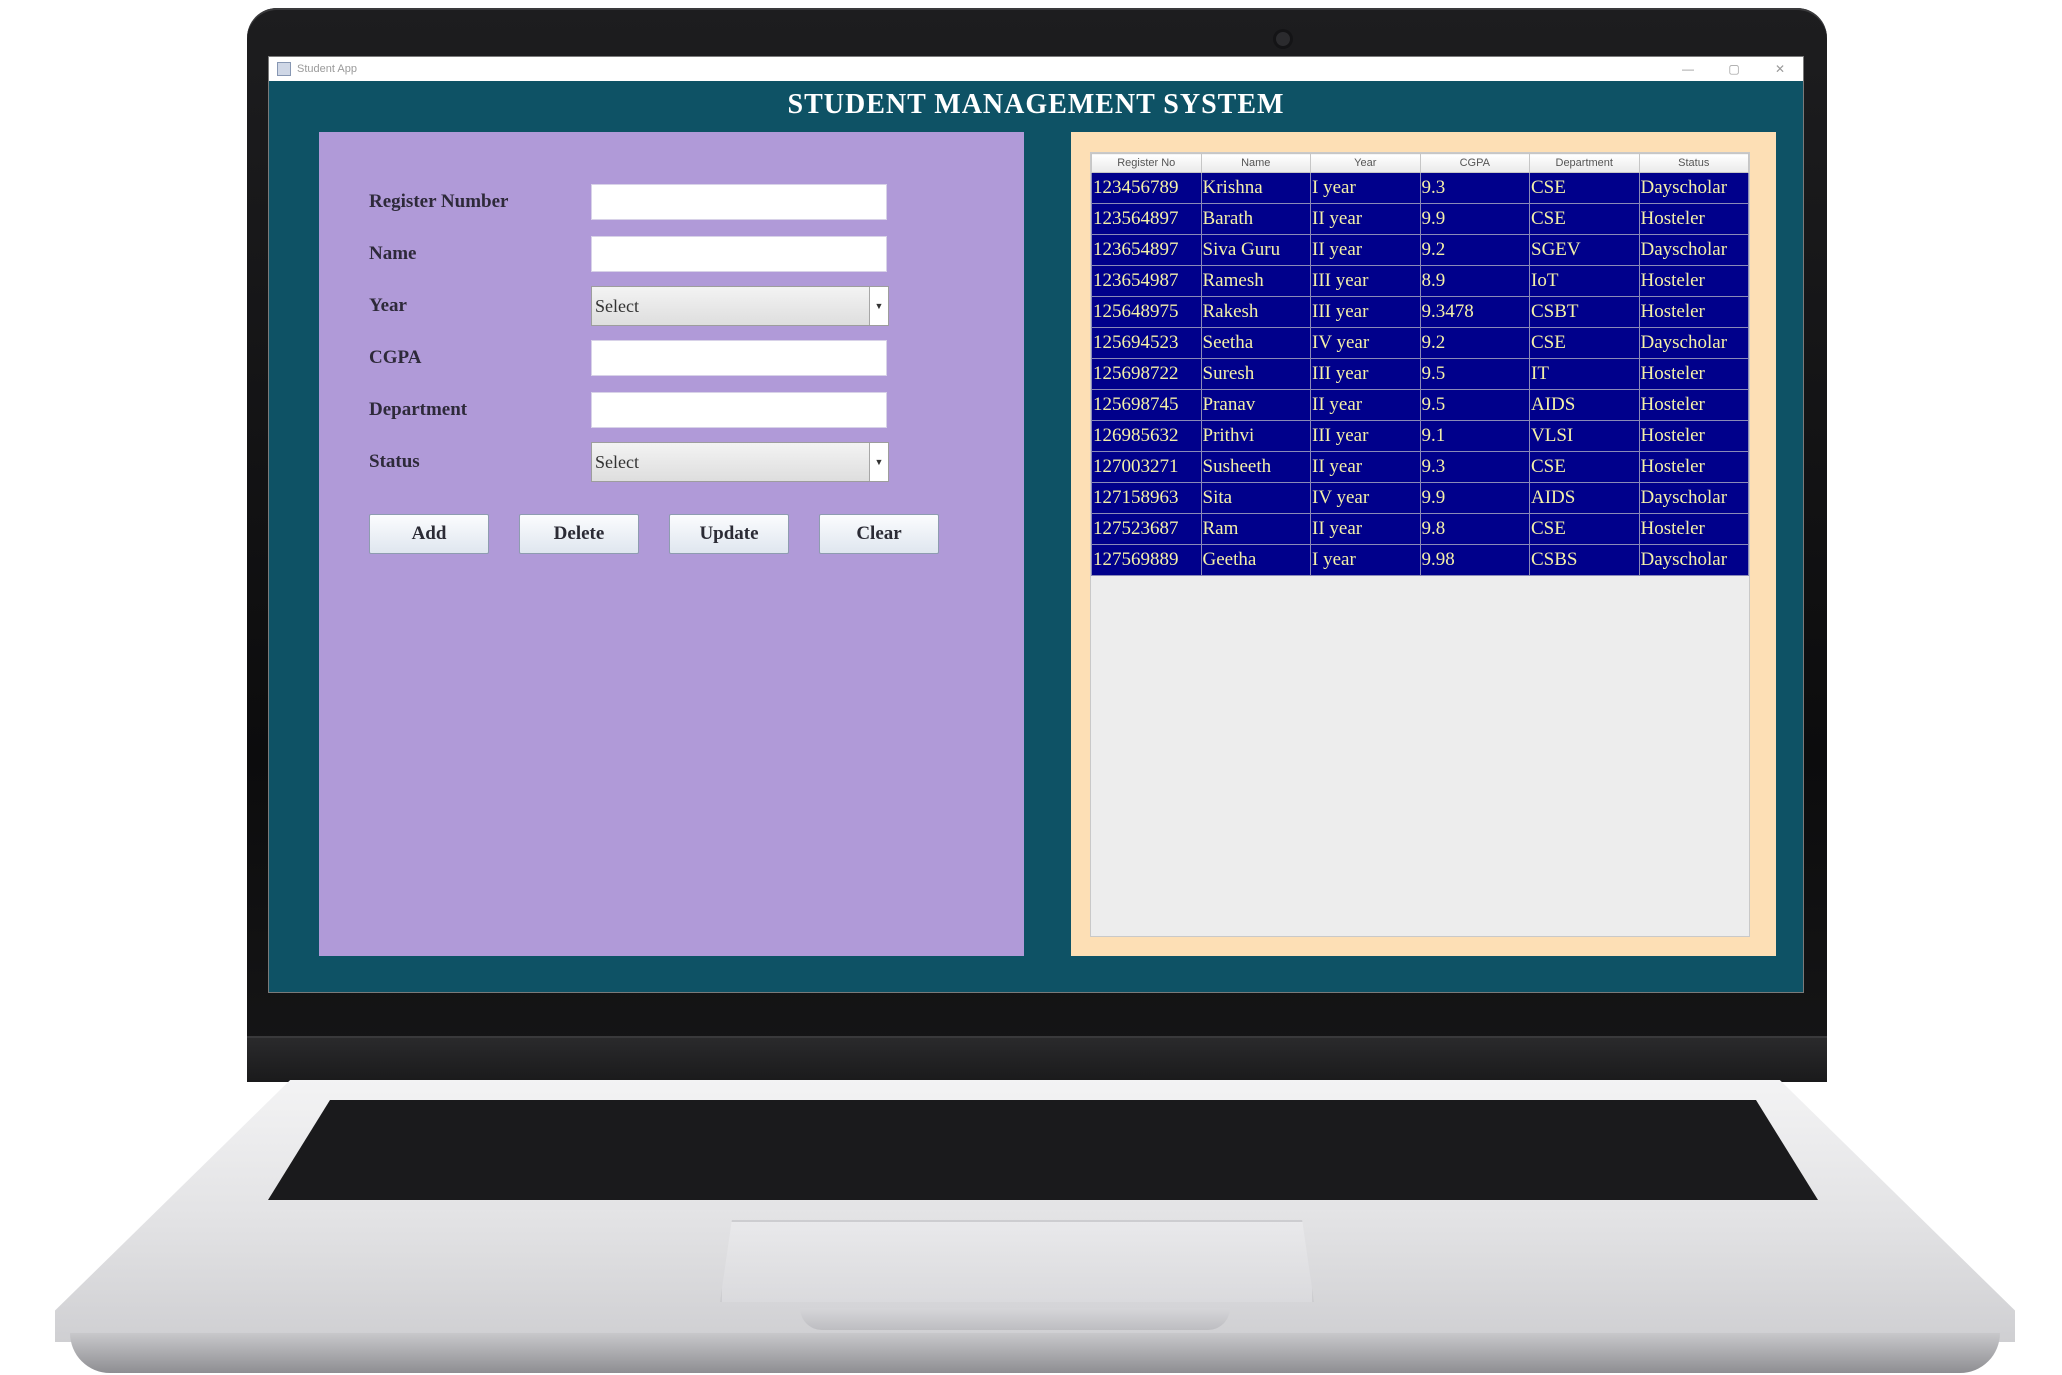  What do you see at coordinates (579, 534) in the screenshot?
I see `delete-button: Delete` at bounding box center [579, 534].